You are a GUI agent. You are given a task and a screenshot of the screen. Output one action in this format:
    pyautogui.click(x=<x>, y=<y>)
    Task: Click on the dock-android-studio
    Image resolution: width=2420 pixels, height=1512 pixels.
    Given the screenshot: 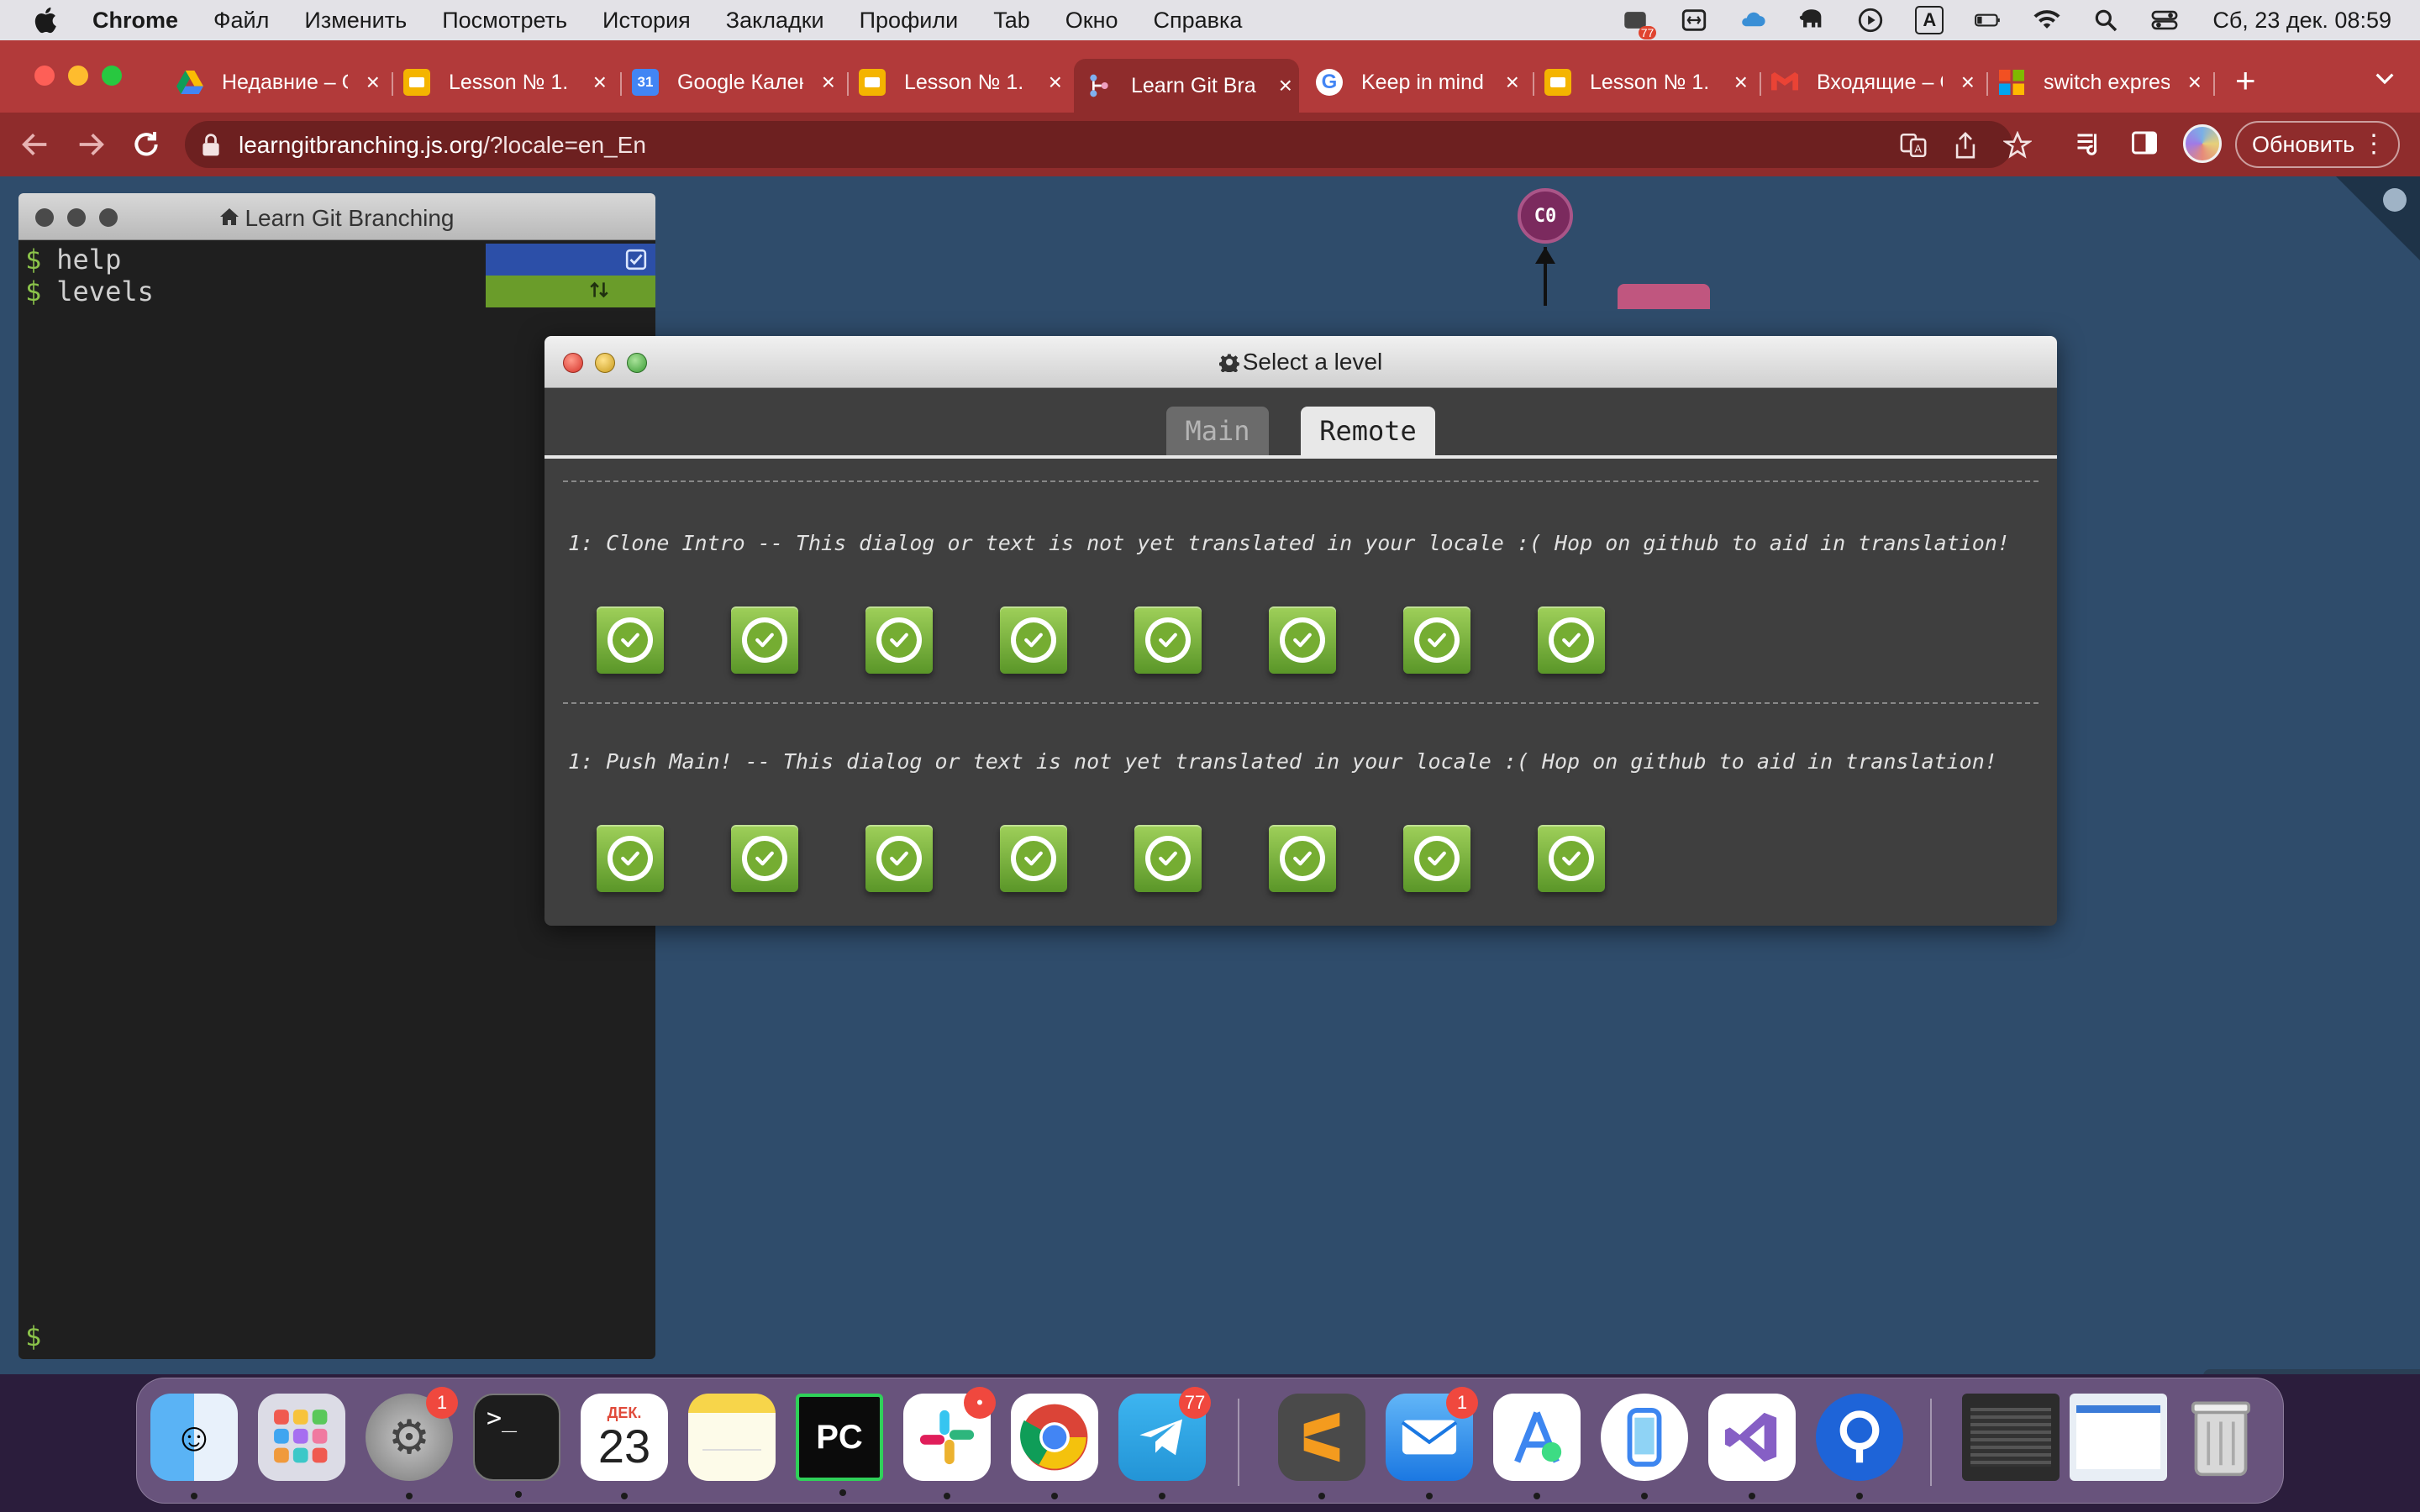 What is the action you would take?
    pyautogui.click(x=1537, y=1446)
    